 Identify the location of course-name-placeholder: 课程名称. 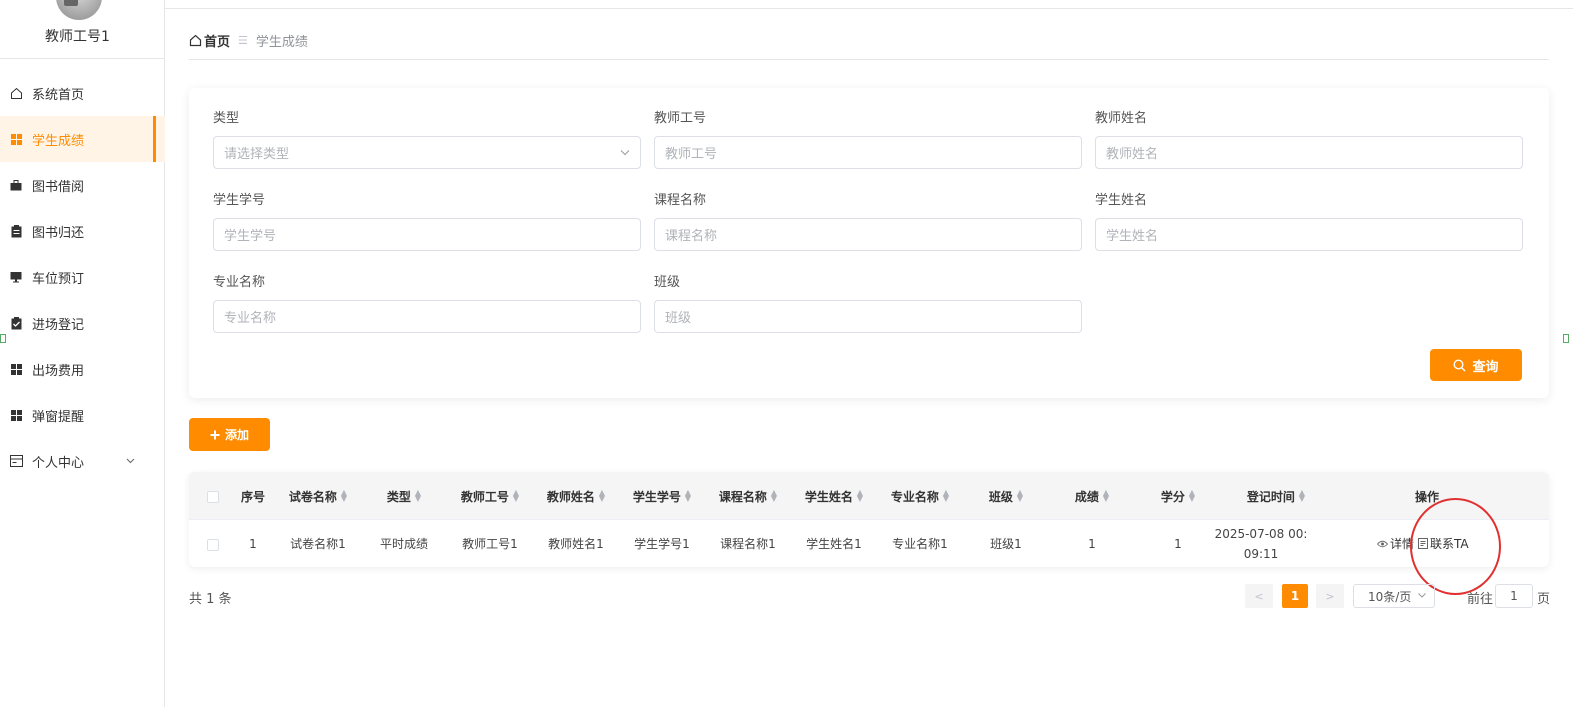
(691, 236).